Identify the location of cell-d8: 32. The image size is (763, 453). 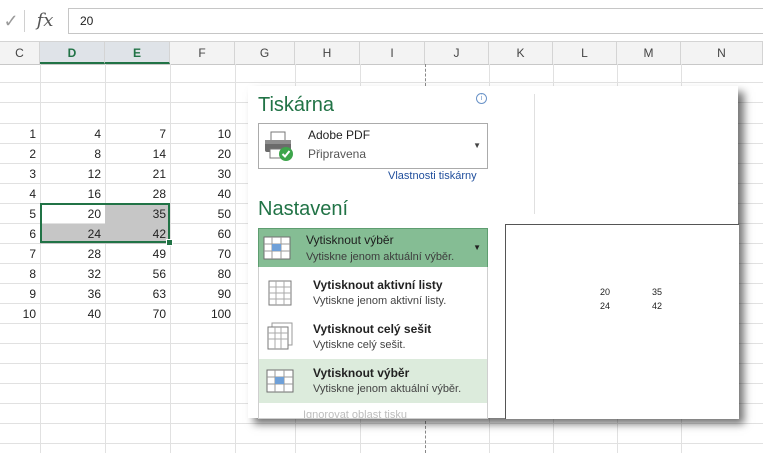
(72, 274).